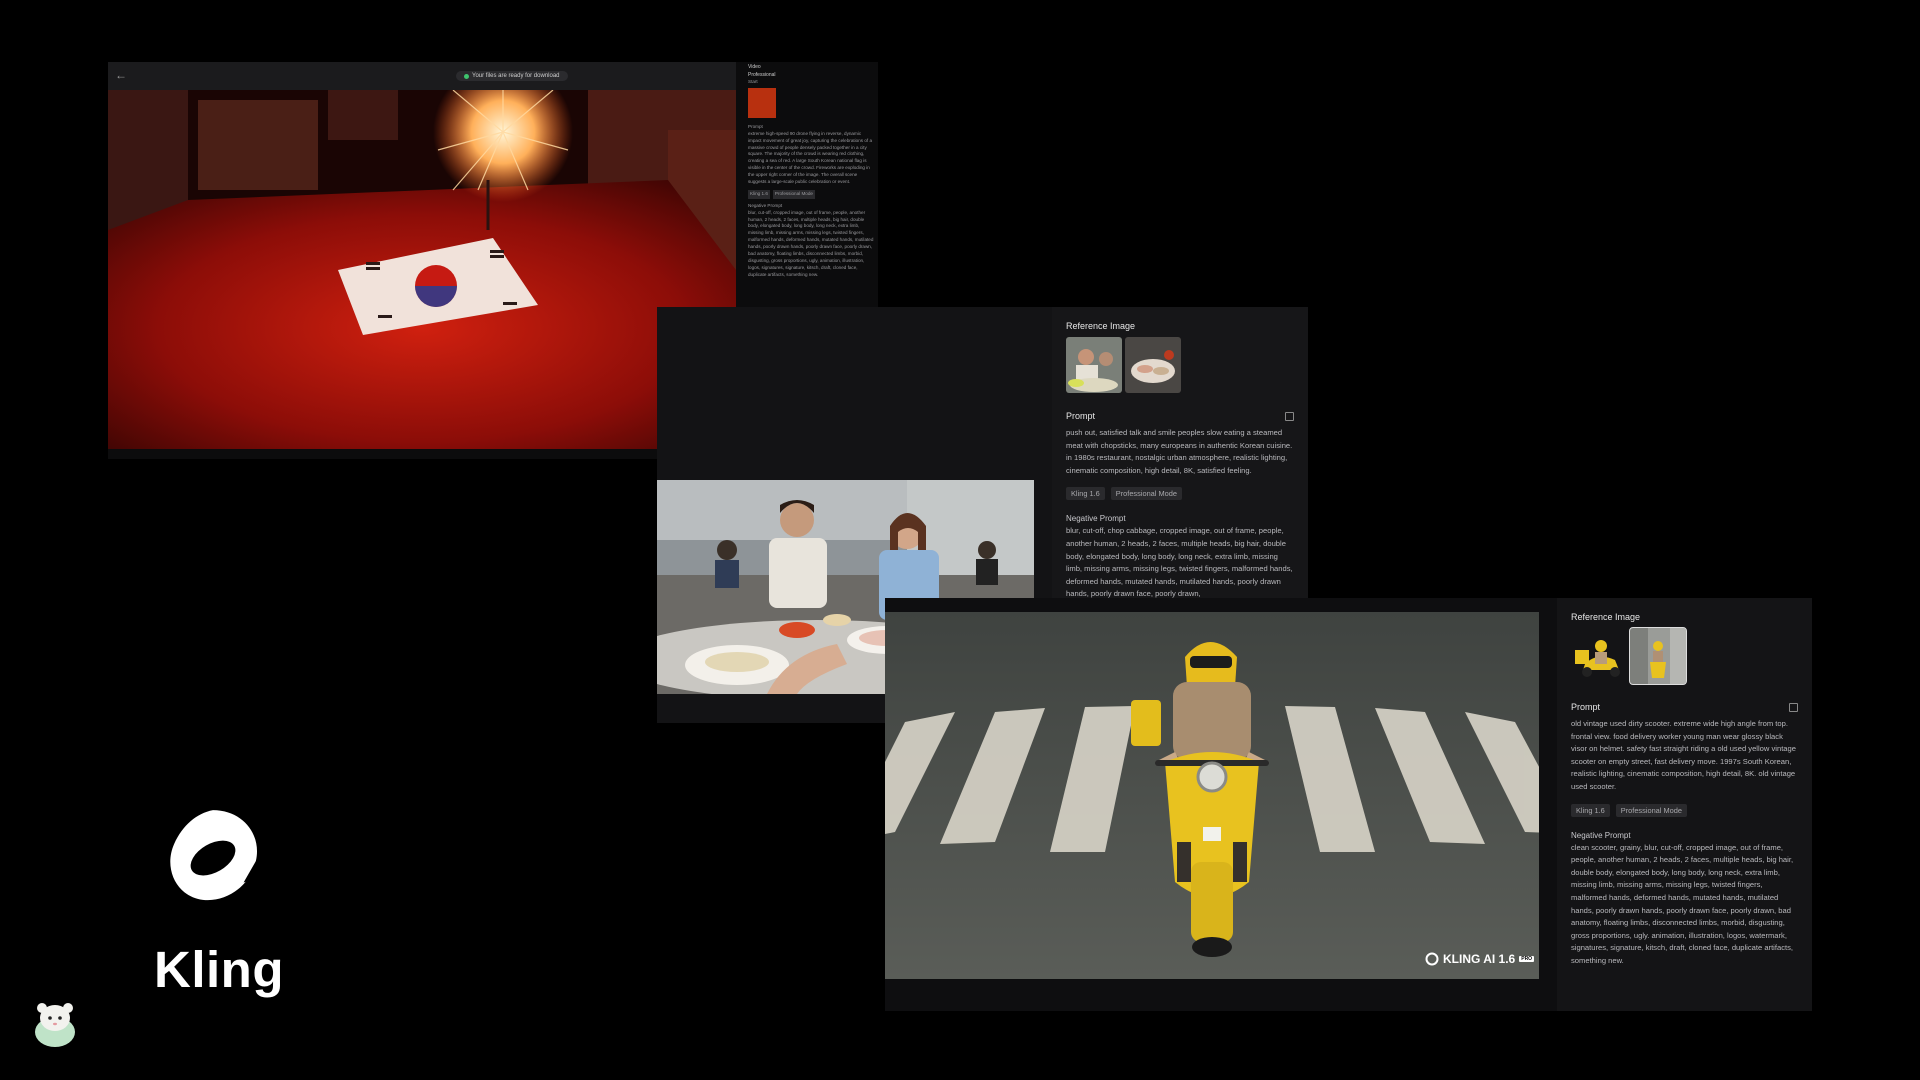  I want to click on watermark-text: KLING AI 1.6, so click(1479, 959).